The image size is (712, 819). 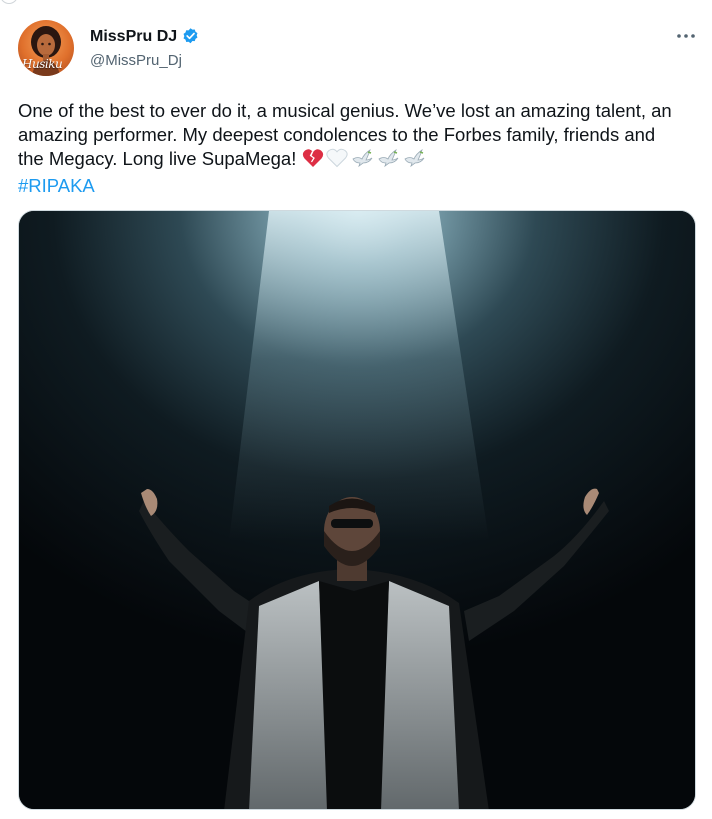 What do you see at coordinates (336, 161) in the screenshot?
I see `white-heart-icon` at bounding box center [336, 161].